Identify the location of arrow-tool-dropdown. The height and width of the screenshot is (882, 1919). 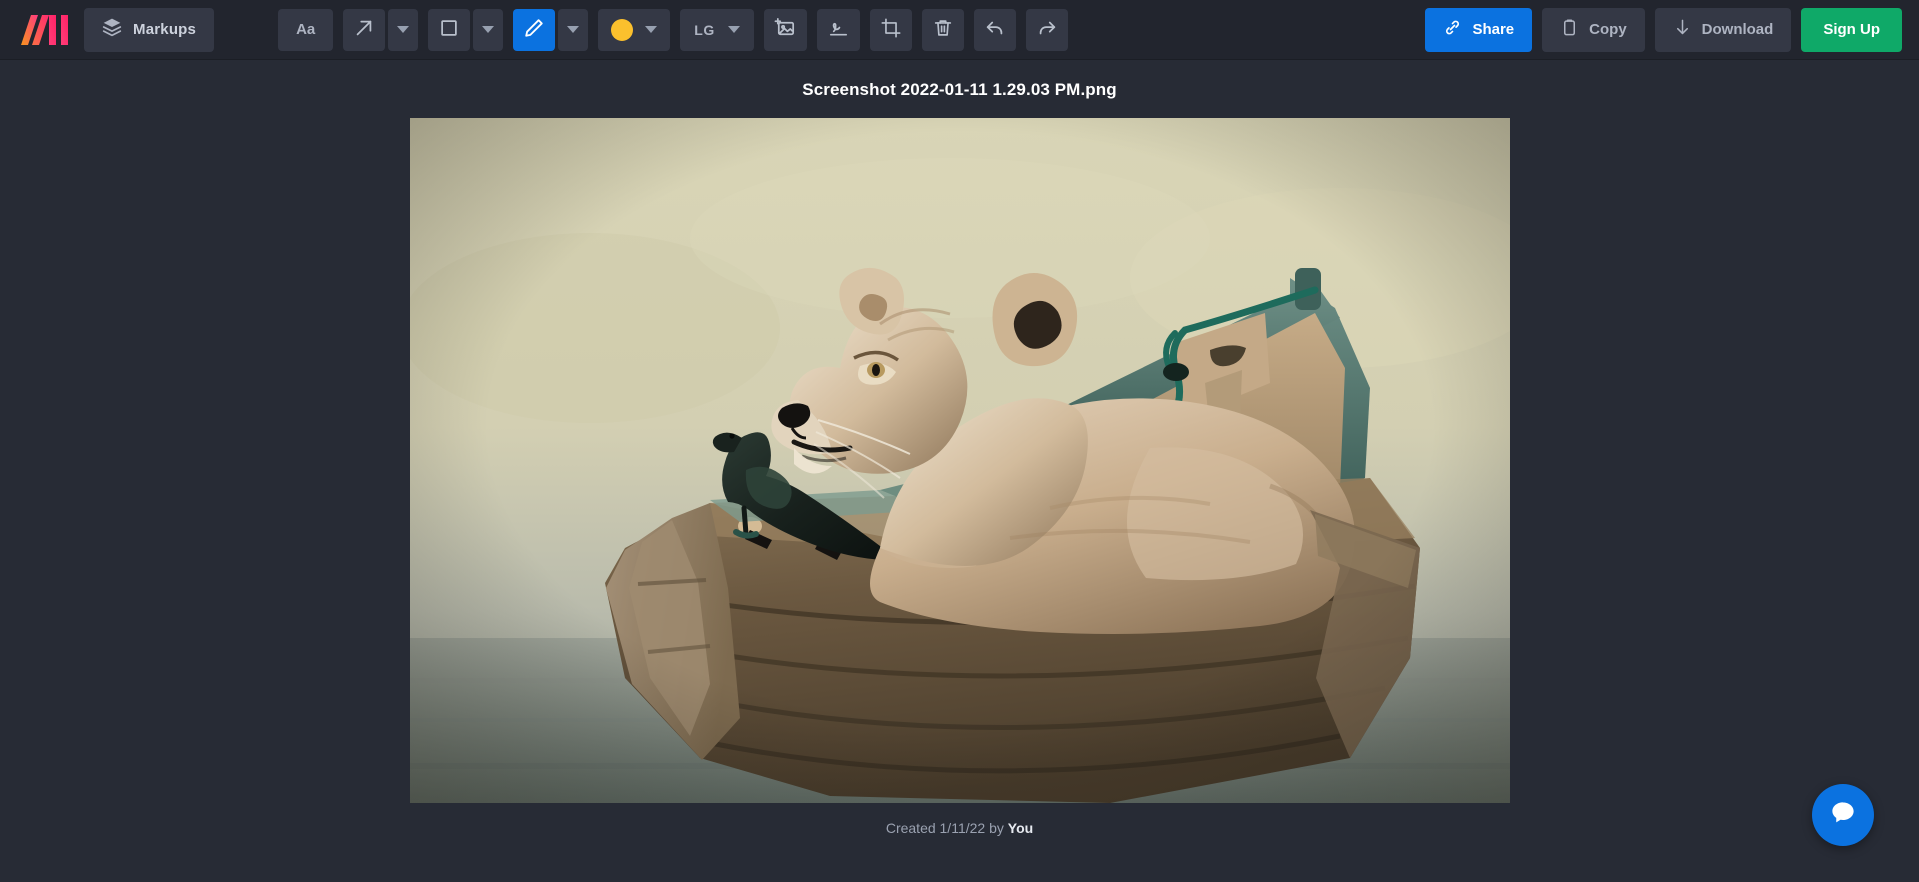
(403, 29).